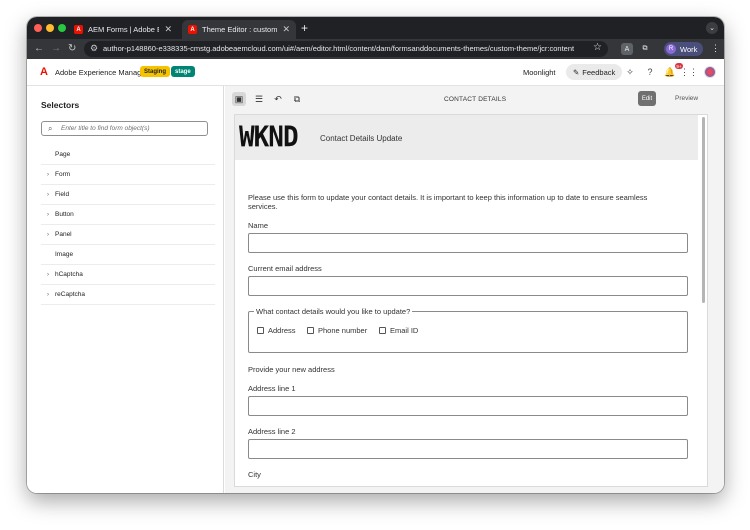  I want to click on editor-toolbar: ▣ ☰ ↶ ⧉ CONTACT DETAILS Edit Preview, so click(474, 99).